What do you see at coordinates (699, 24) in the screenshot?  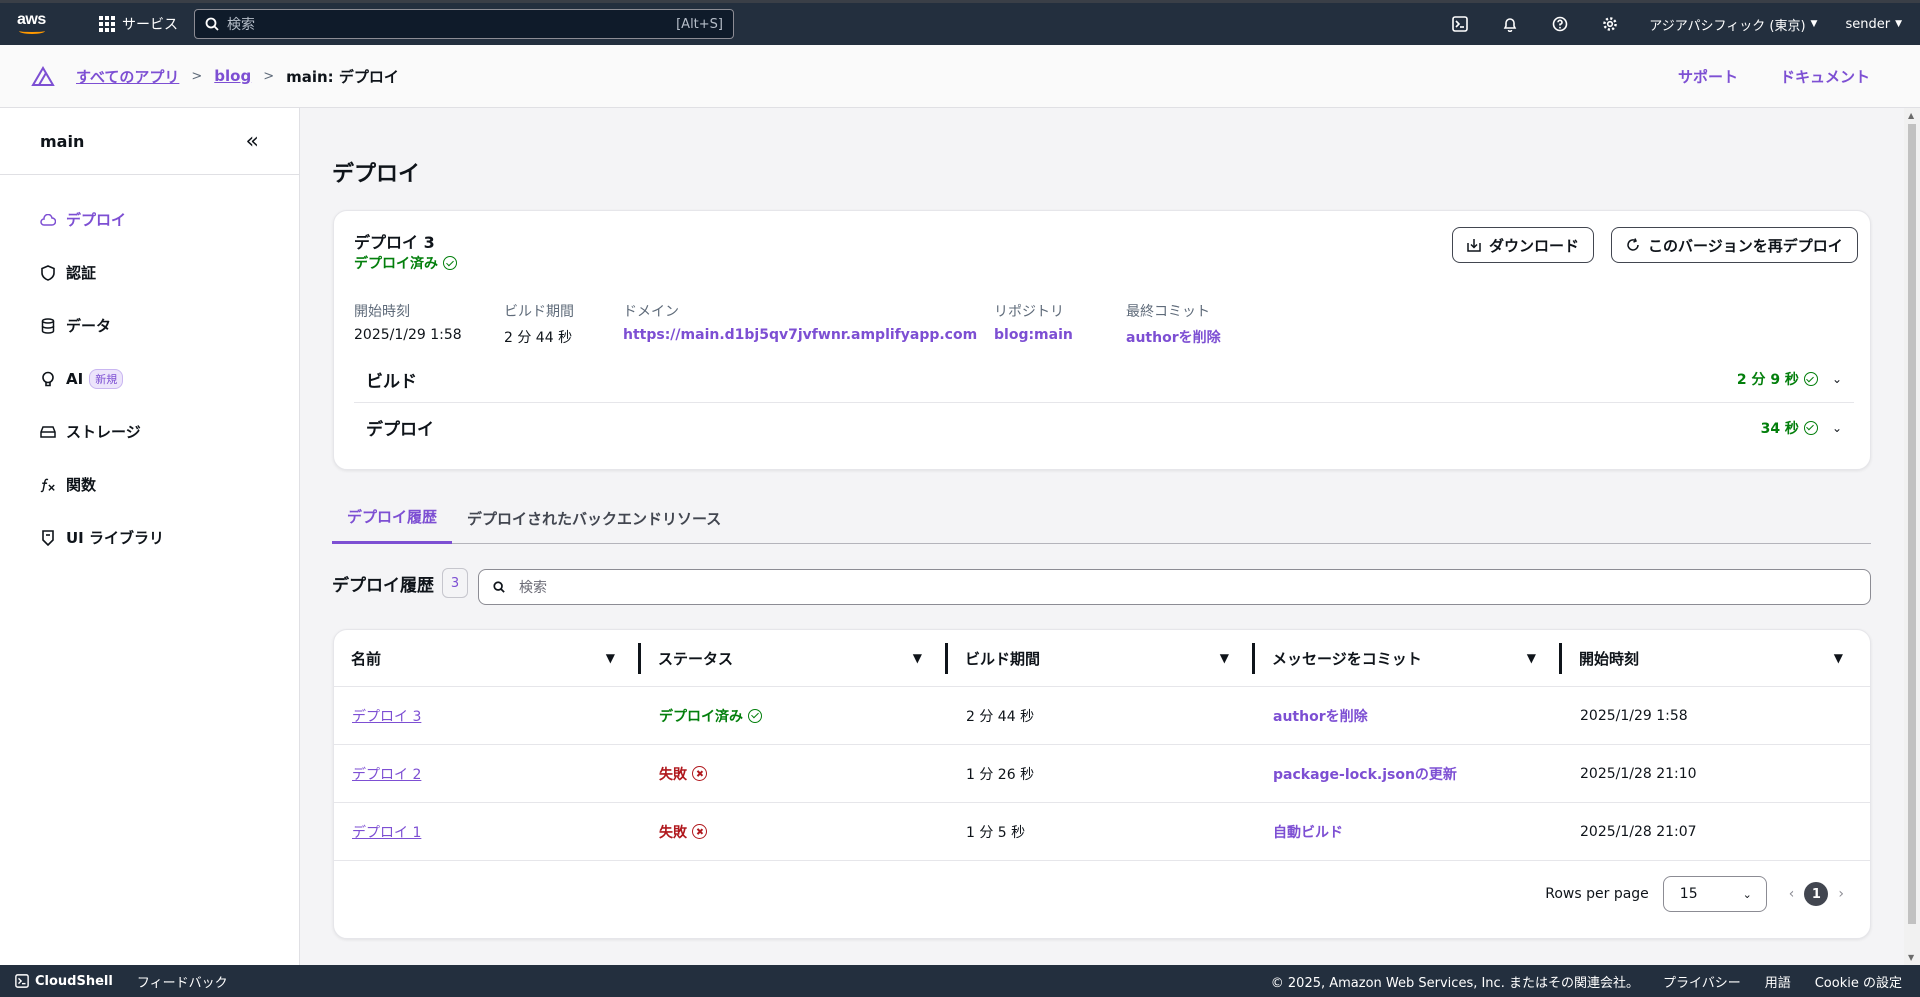 I see `search-shortcut-hint: [Alt+S]` at bounding box center [699, 24].